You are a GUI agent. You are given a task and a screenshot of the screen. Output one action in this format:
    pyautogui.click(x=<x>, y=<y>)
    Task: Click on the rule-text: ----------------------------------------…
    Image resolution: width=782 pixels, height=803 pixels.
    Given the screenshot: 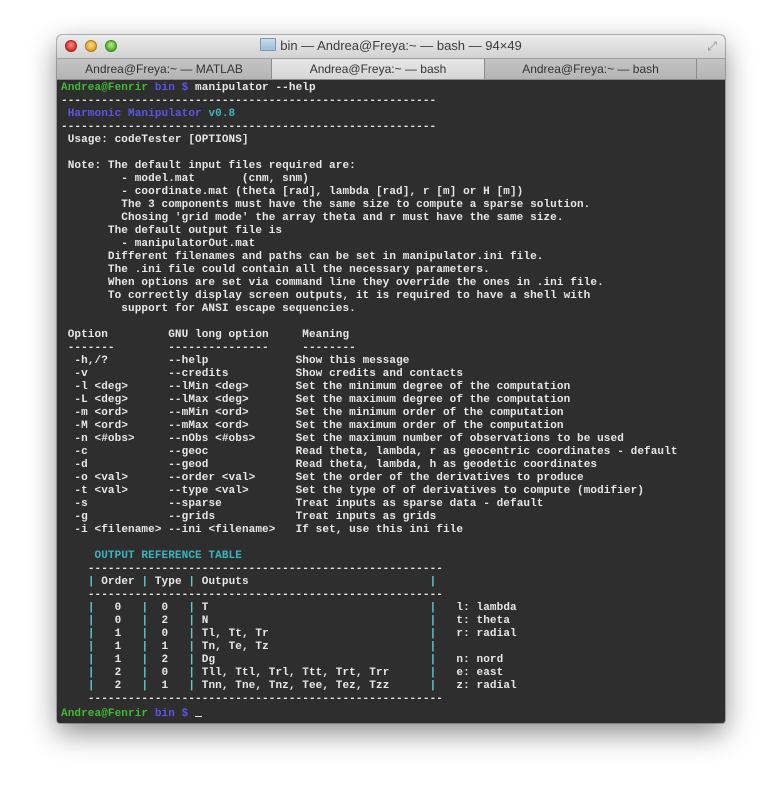 What is the action you would take?
    pyautogui.click(x=265, y=699)
    